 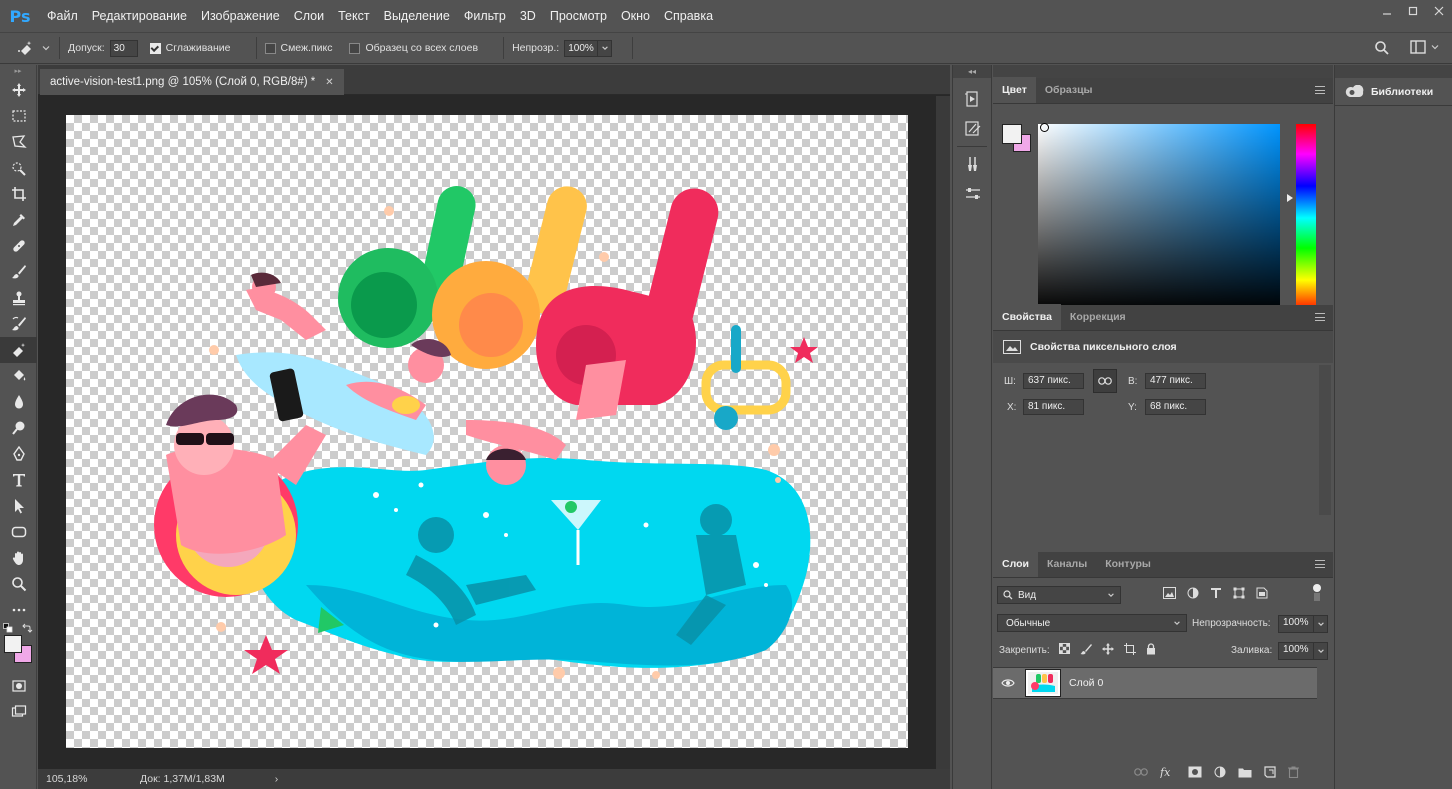 I want to click on delete-layer-icon, so click(x=1293, y=772).